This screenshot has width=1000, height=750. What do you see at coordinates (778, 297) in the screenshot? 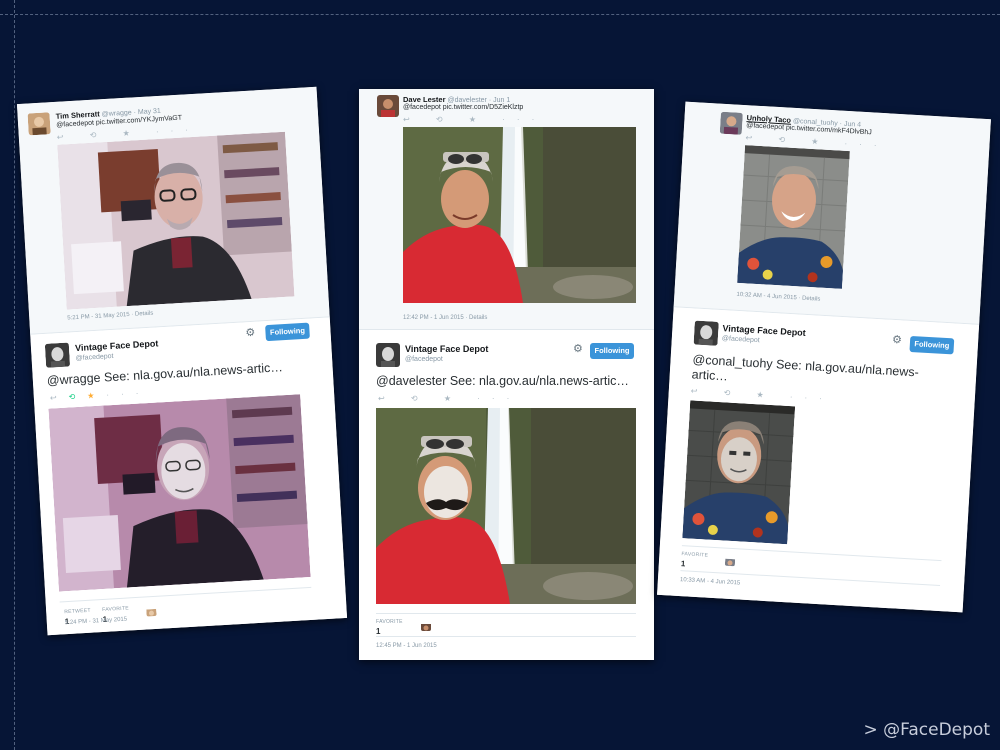
I see `tweet-timestamp: 10:32 AM - 4 Jun 2015 · Details` at bounding box center [778, 297].